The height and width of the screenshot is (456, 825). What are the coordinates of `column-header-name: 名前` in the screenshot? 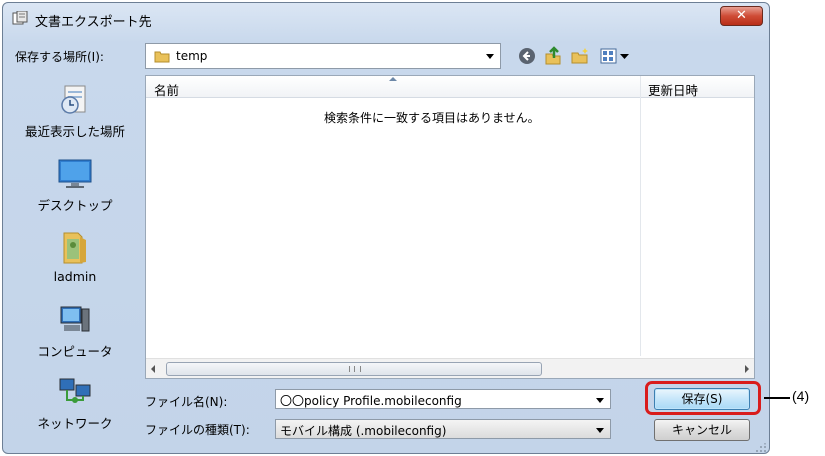 It's located at (166, 89).